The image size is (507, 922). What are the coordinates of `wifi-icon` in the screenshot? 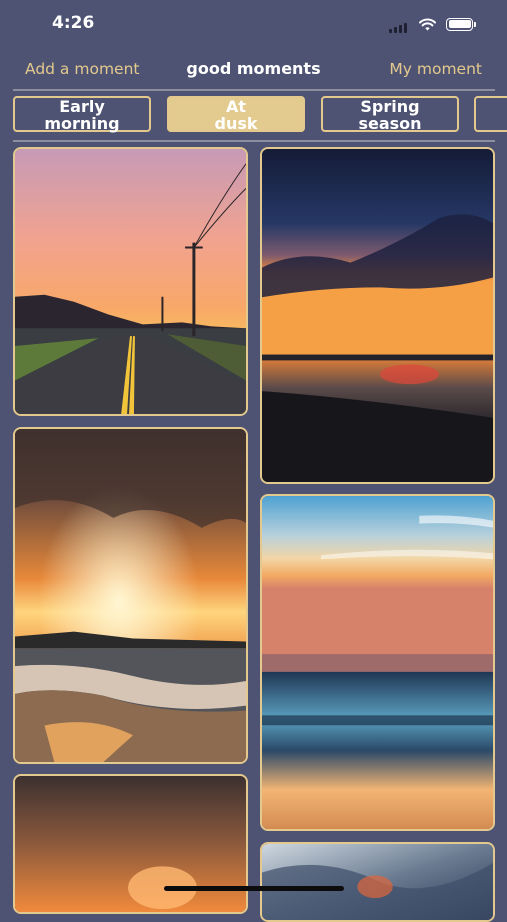 It's located at (427, 24).